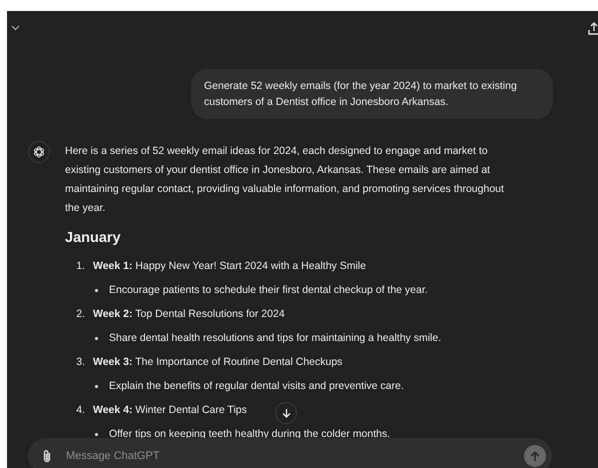 The width and height of the screenshot is (598, 468). Describe the element at coordinates (217, 362) in the screenshot. I see `list-item-text: Week 3: The Importance of Routine Dental Checkups` at that location.